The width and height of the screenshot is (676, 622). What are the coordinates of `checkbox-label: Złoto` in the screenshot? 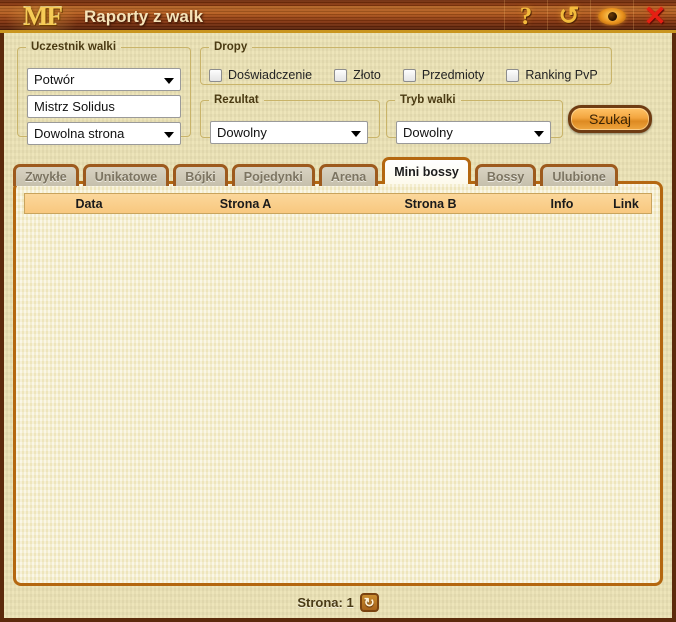 It's located at (367, 75).